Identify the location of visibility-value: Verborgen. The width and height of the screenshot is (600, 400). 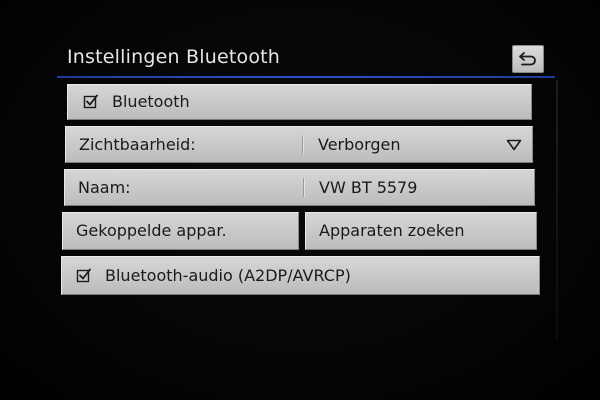
(359, 144).